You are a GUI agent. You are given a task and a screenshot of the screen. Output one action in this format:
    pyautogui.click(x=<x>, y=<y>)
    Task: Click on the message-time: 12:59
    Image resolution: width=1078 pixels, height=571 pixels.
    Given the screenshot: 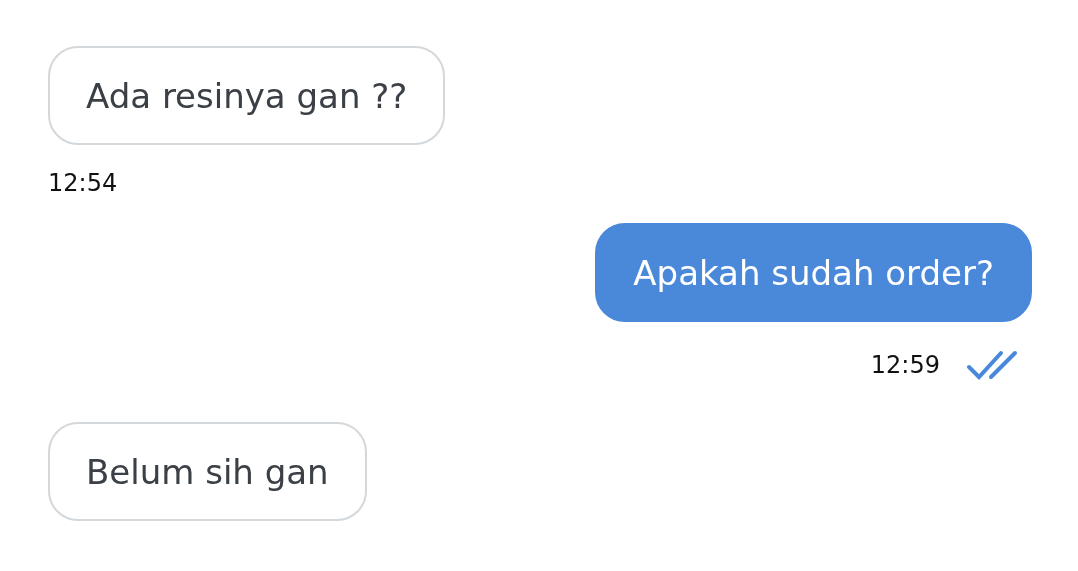 What is the action you would take?
    pyautogui.click(x=905, y=365)
    